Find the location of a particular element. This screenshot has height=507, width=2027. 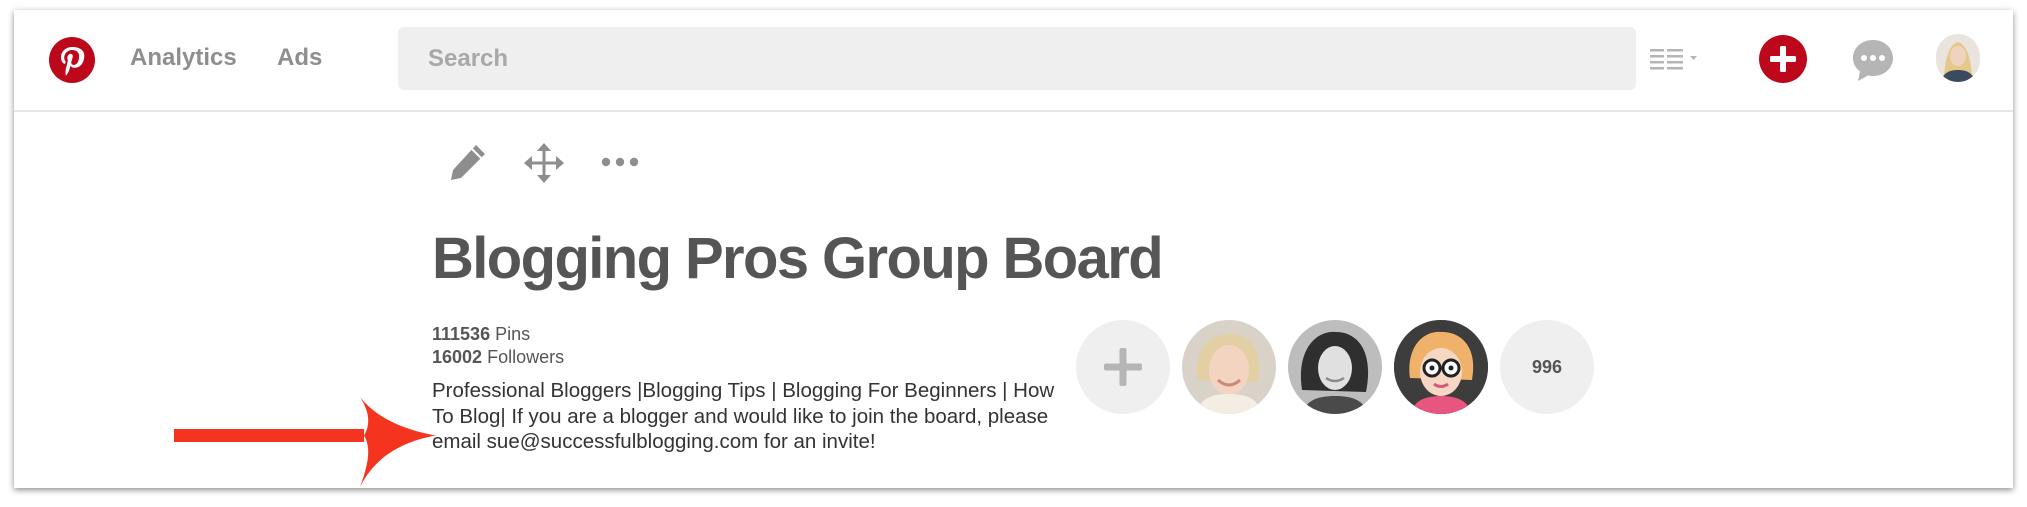

followers-stat: 16002 Followers is located at coordinates (498, 357).